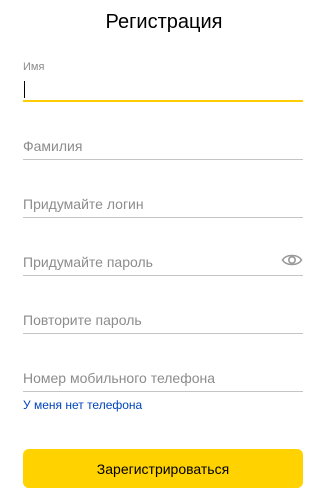 This screenshot has height=500, width=328. I want to click on text-cursor, so click(24, 89).